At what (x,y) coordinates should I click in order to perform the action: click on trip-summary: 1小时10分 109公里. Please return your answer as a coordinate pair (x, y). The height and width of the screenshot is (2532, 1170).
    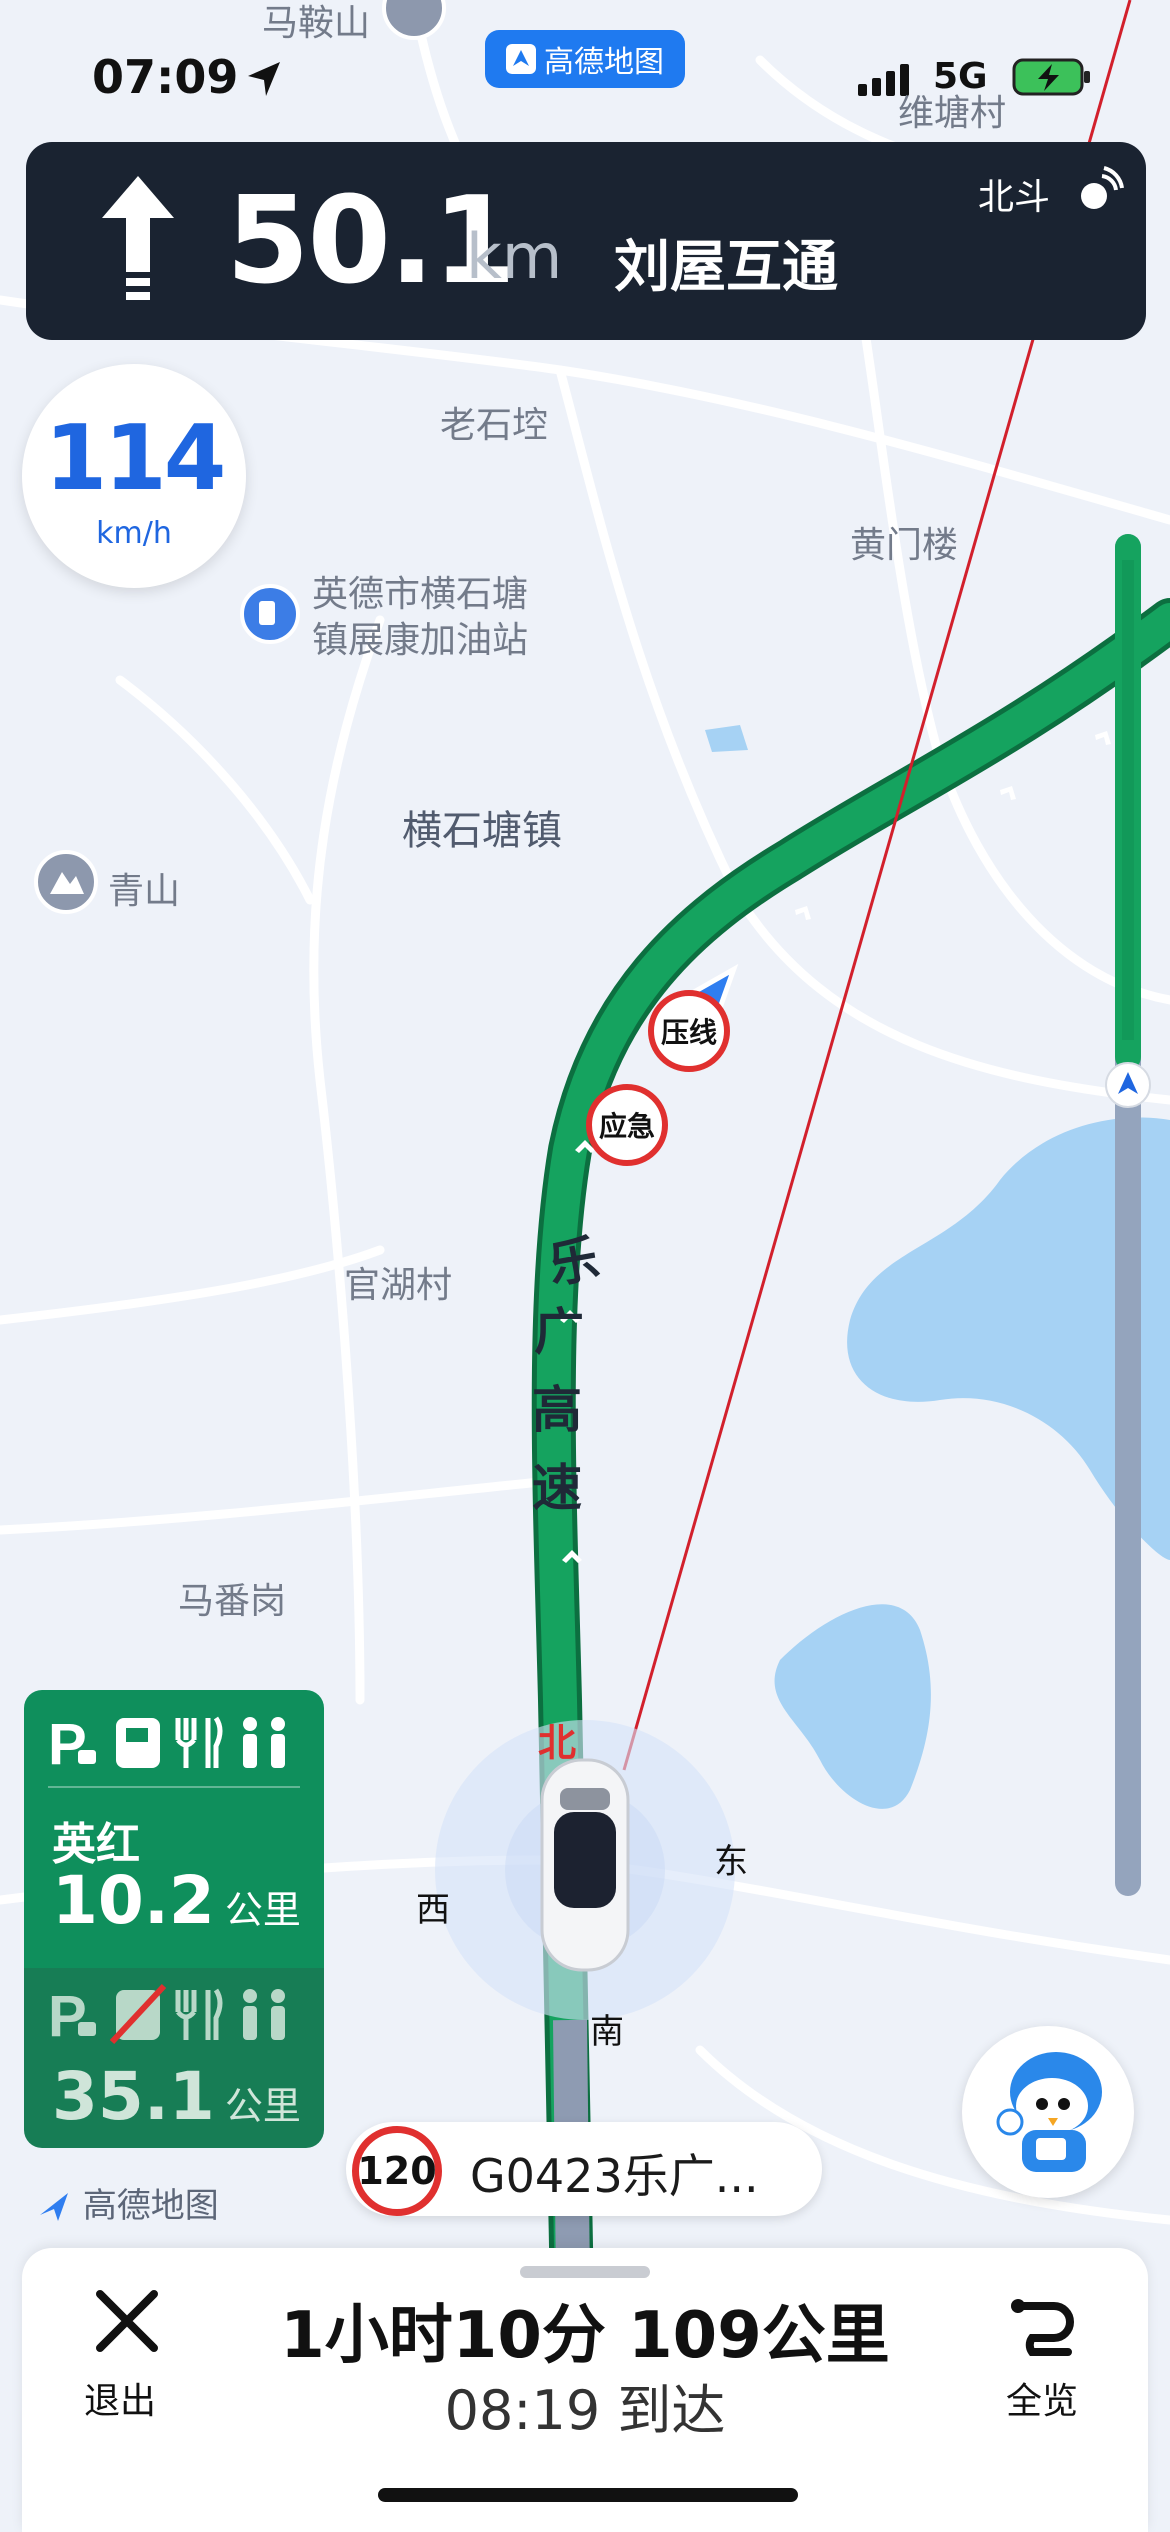
    Looking at the image, I should click on (585, 2336).